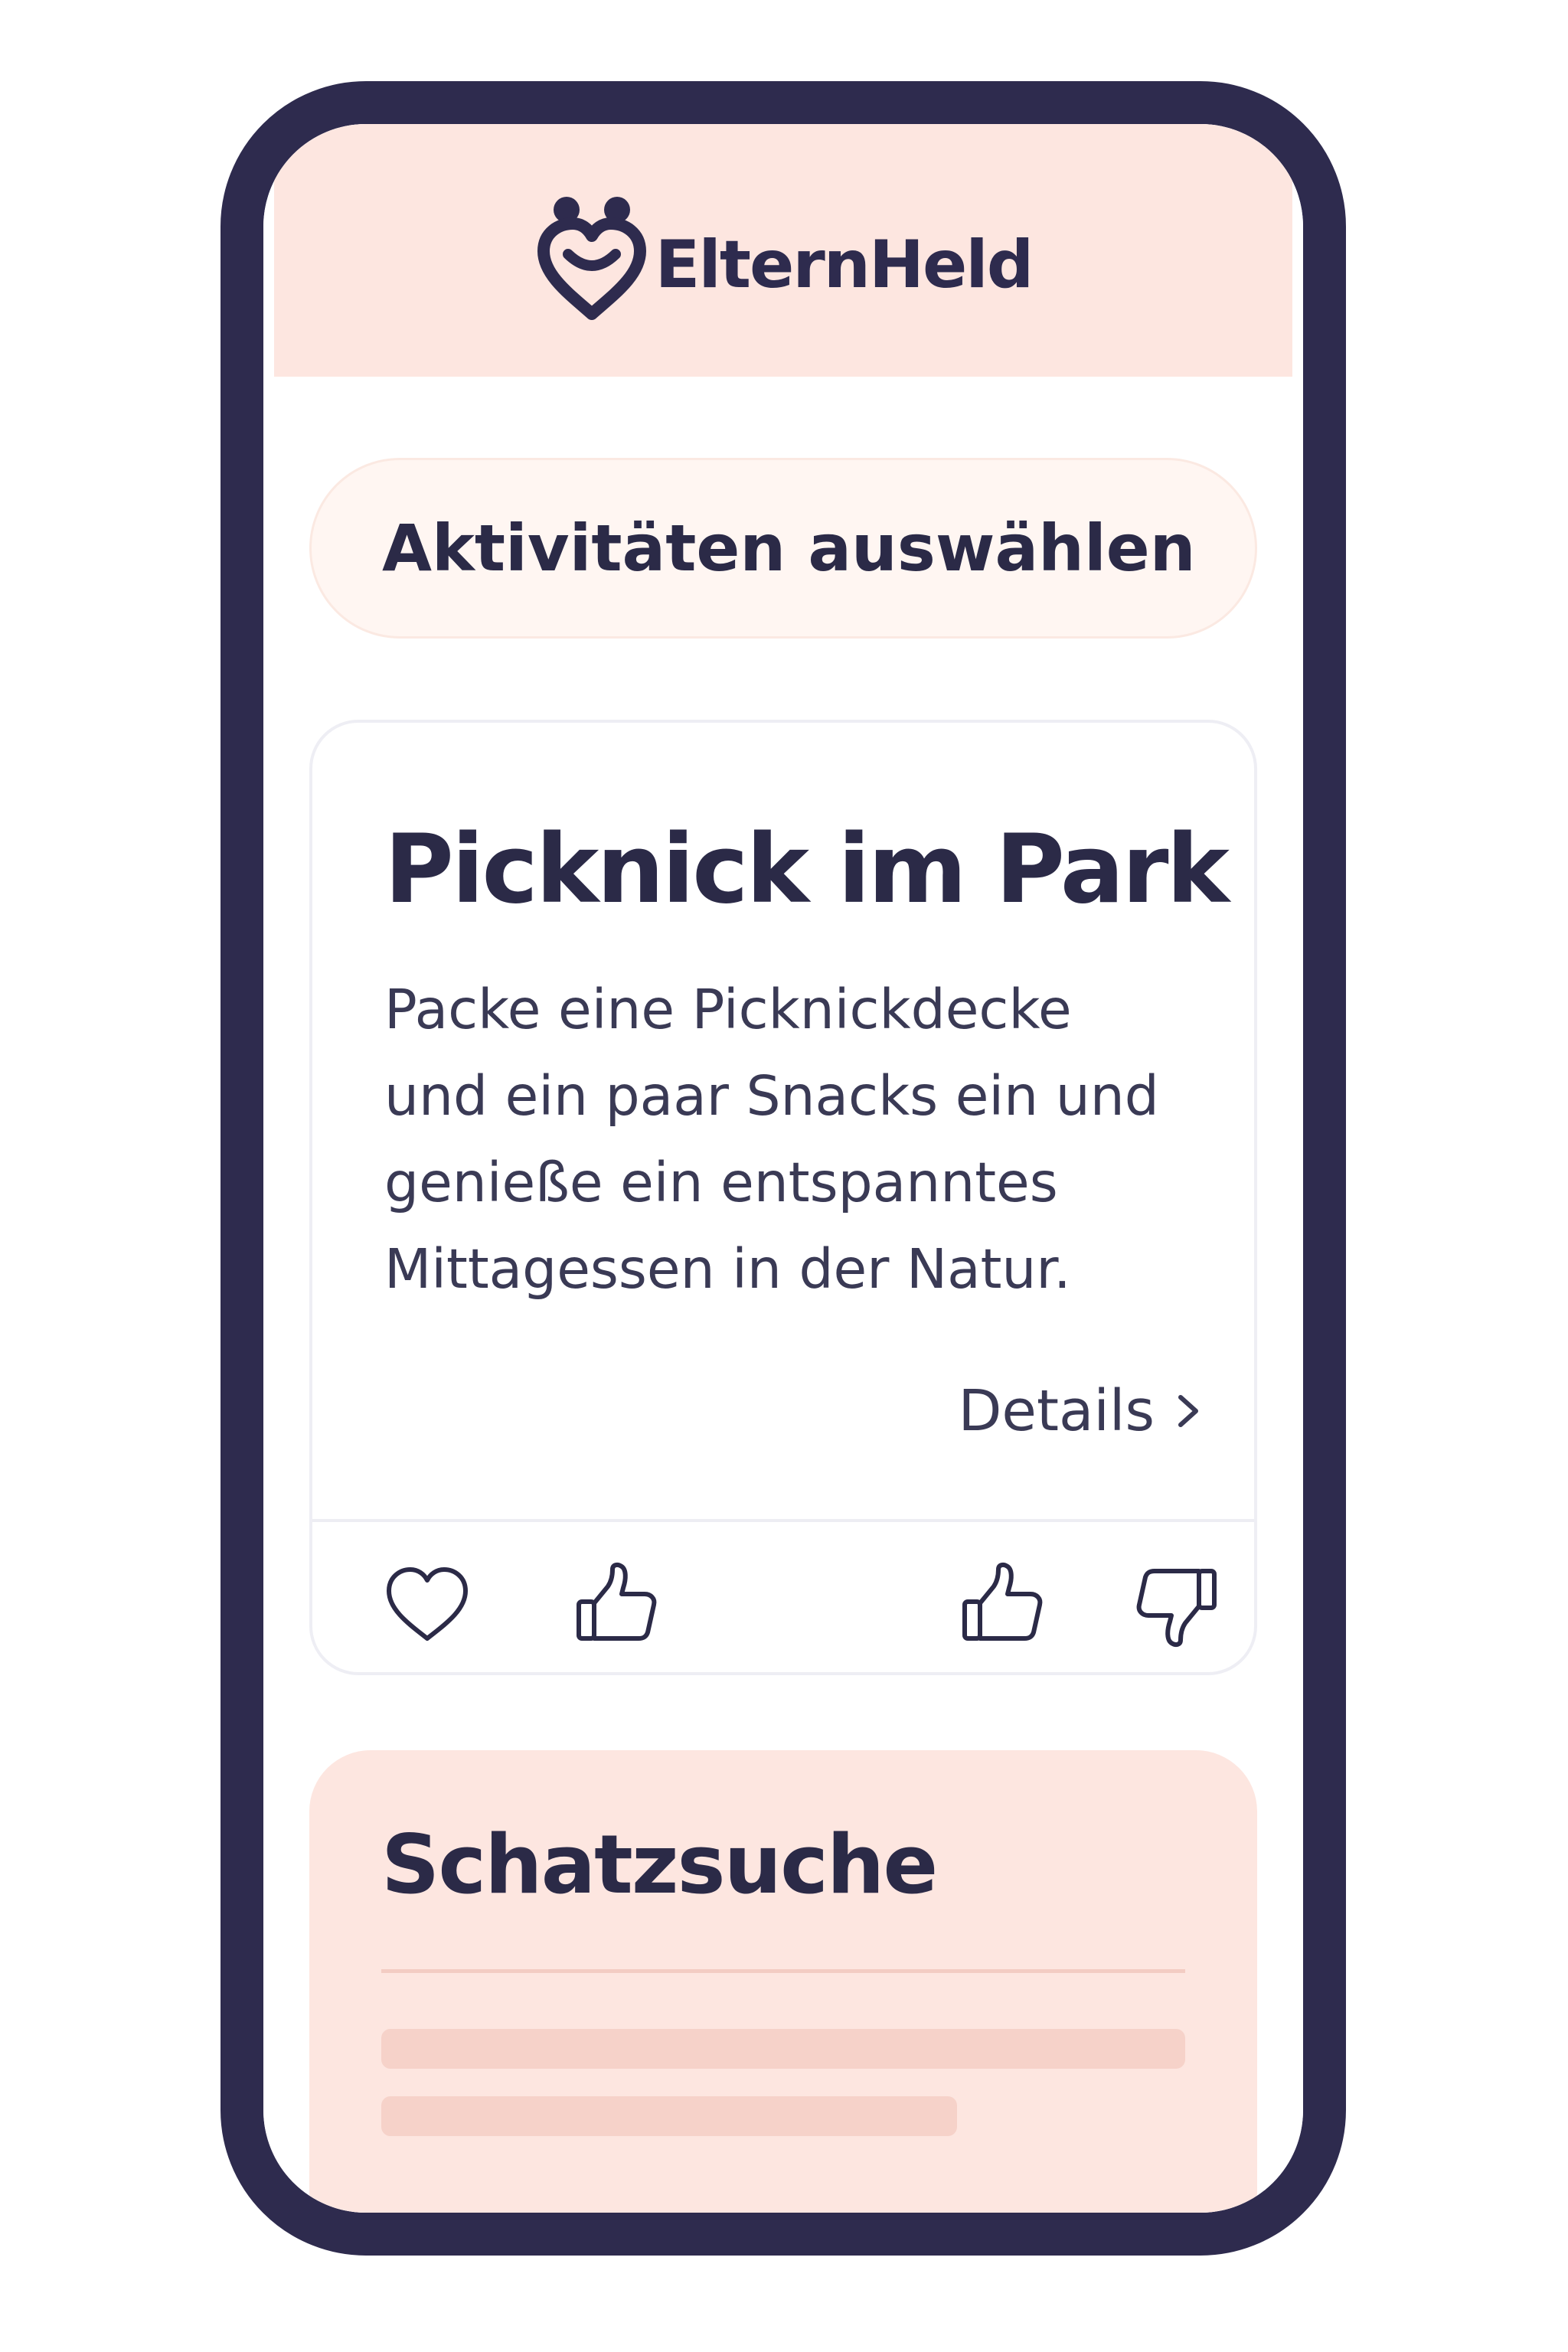 The image size is (1568, 2352). I want to click on select-activities-button: Aktivitäten auswählen, so click(783, 548).